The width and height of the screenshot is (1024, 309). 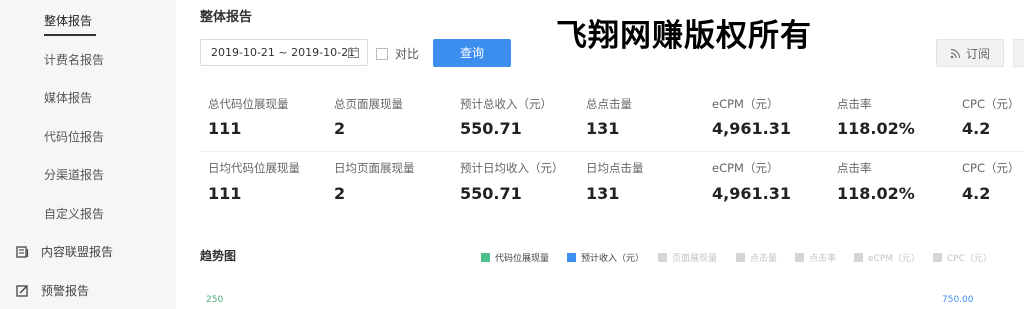 I want to click on sidebar-section-label: 预警报告, so click(x=65, y=291).